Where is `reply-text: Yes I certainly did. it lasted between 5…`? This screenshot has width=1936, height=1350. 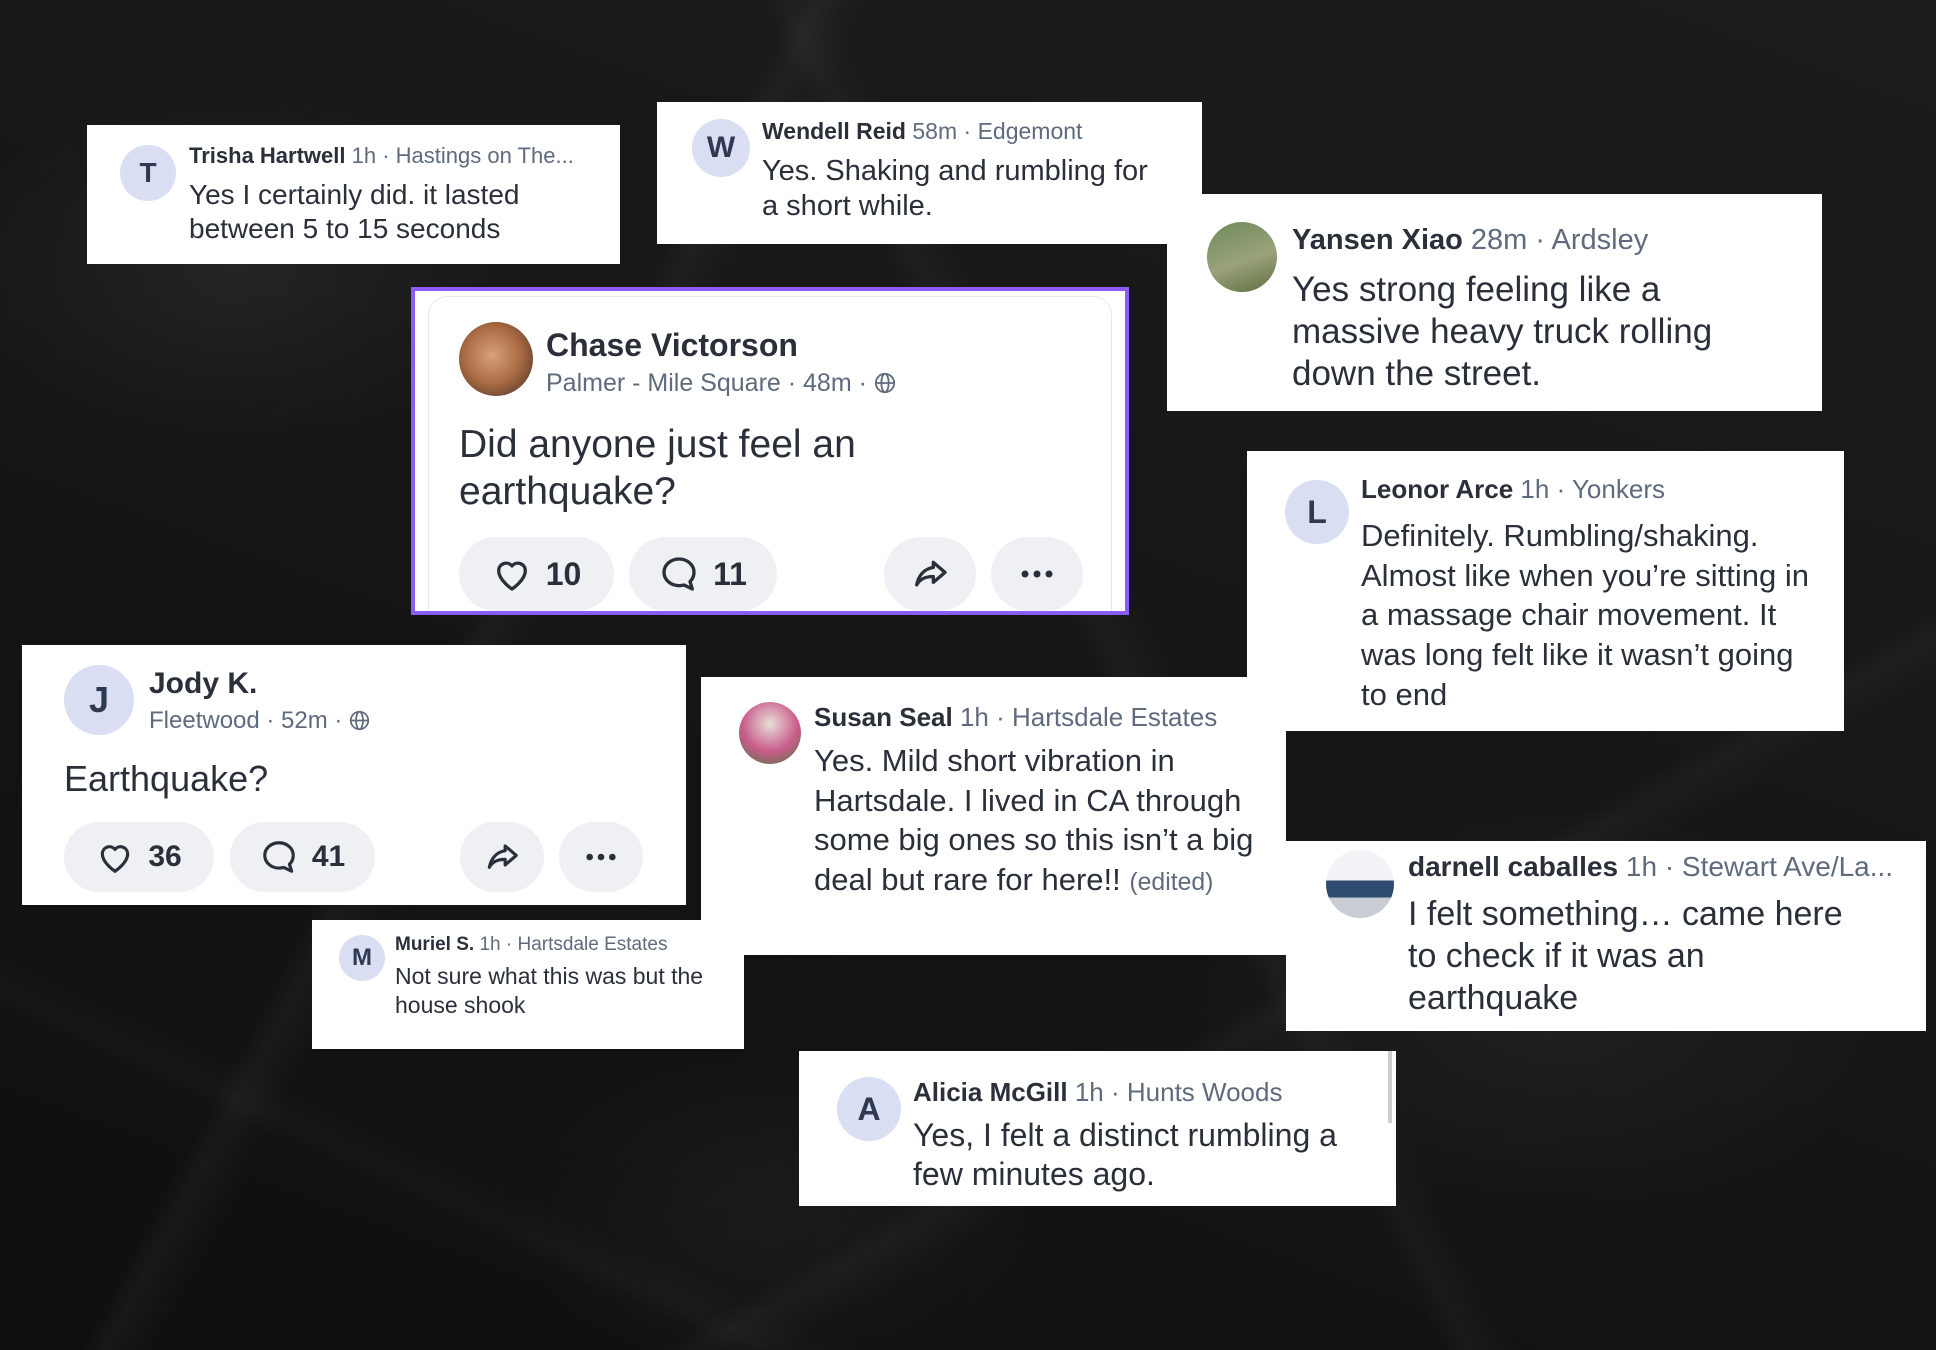
reply-text: Yes I certainly did. it lasted between 5… is located at coordinates (354, 212).